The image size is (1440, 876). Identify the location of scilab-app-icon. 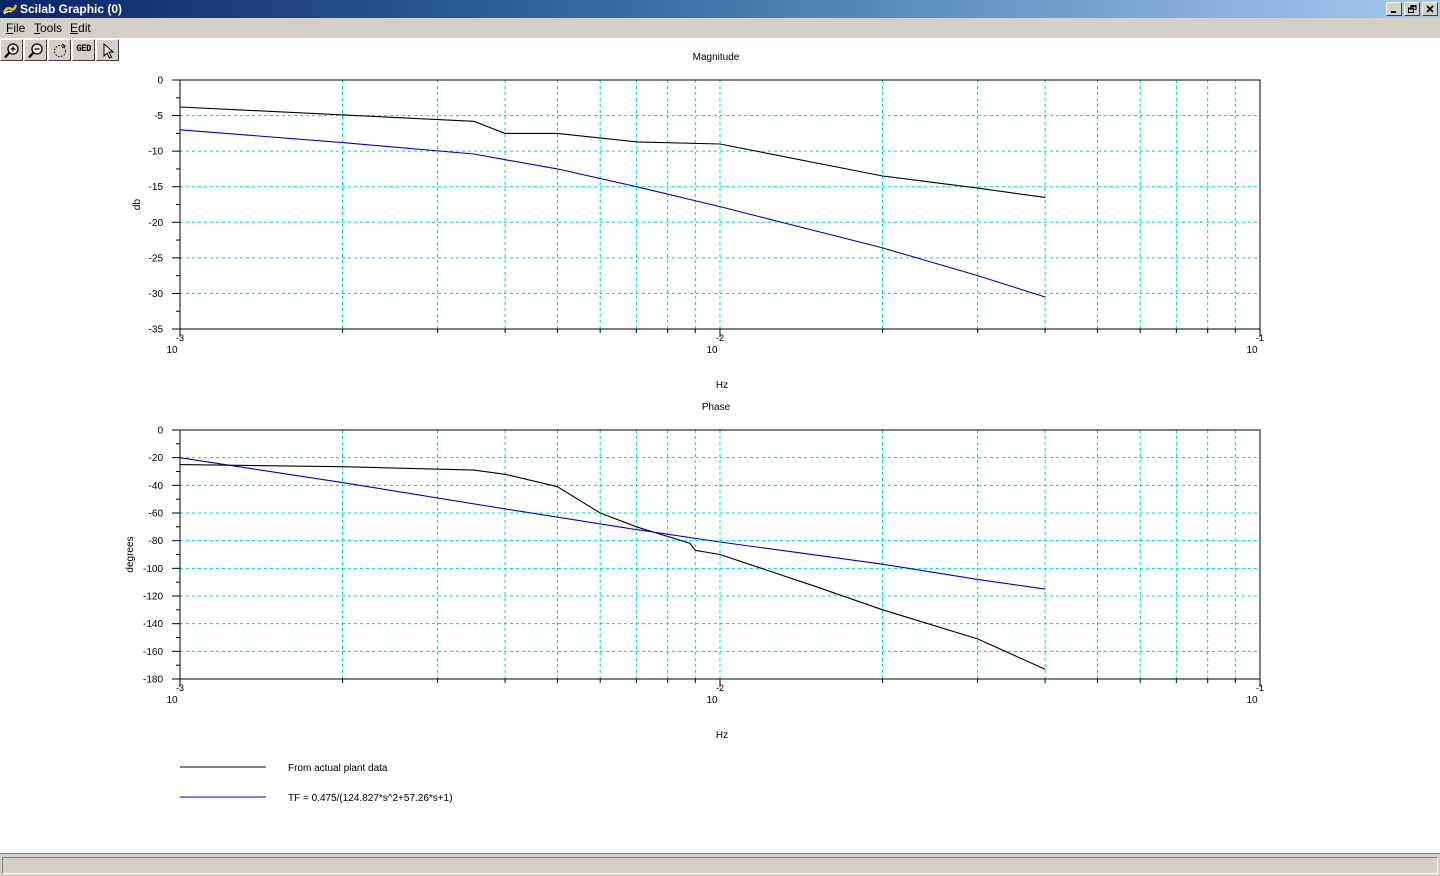
(10, 9).